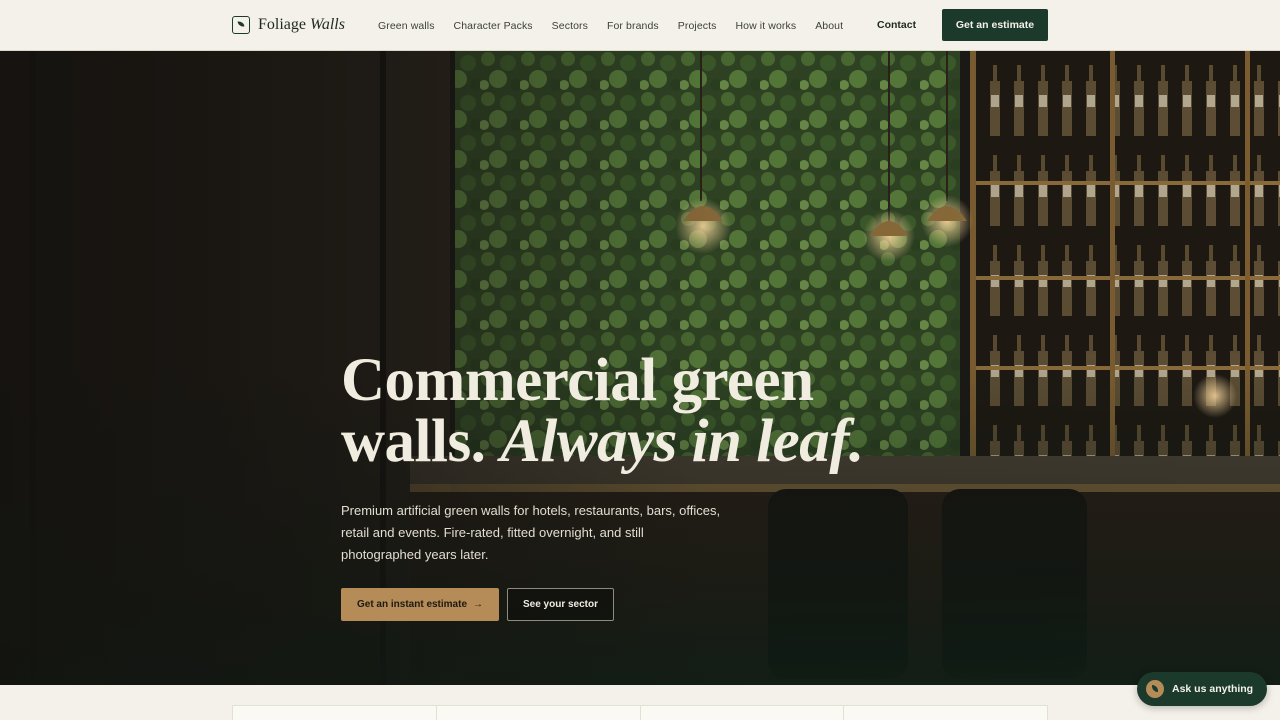  What do you see at coordinates (896, 25) in the screenshot?
I see `contact-link: Contact` at bounding box center [896, 25].